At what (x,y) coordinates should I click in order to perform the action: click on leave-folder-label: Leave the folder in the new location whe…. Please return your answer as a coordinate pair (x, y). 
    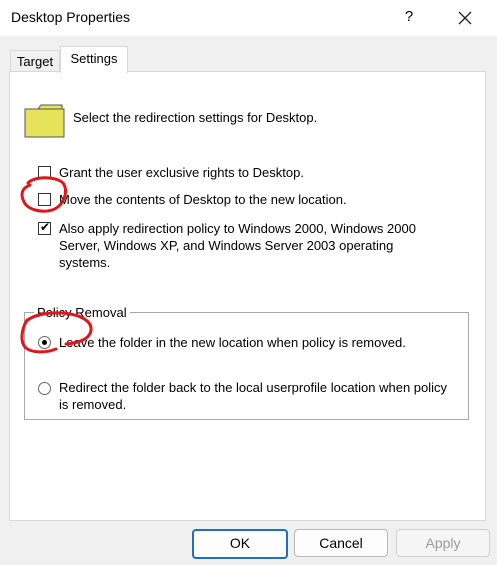
    Looking at the image, I should click on (232, 342).